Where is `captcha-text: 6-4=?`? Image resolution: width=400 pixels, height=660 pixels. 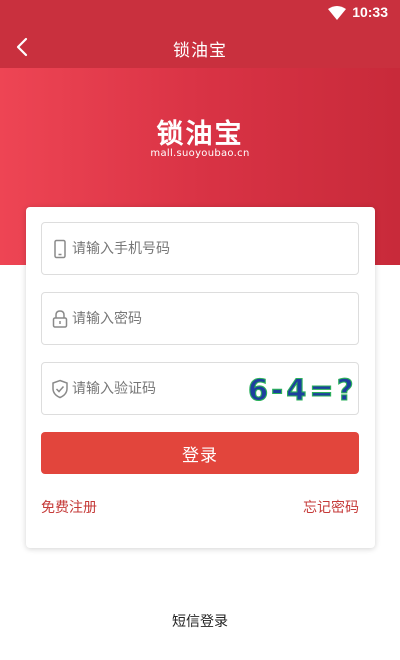
captcha-text: 6-4=? is located at coordinates (301, 390).